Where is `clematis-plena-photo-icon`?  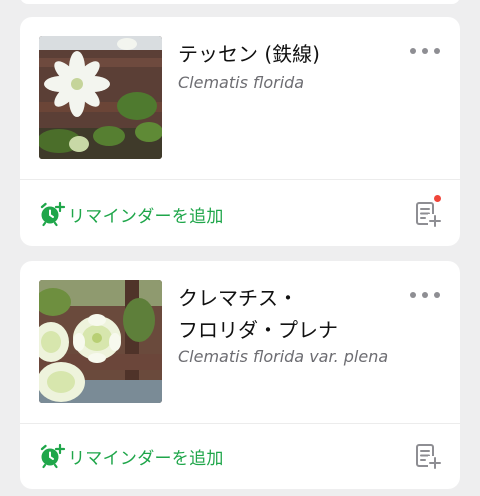 clematis-plena-photo-icon is located at coordinates (100, 341).